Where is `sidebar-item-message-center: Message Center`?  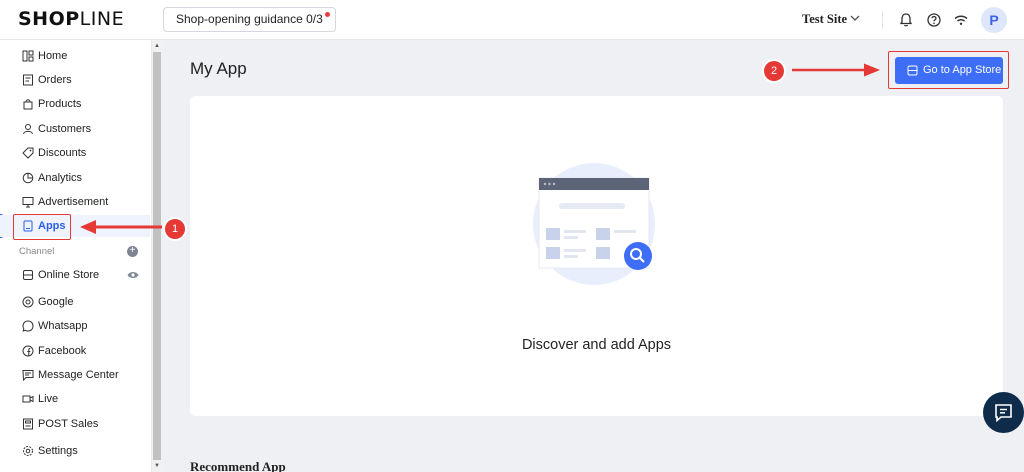 sidebar-item-message-center: Message Center is located at coordinates (75, 375).